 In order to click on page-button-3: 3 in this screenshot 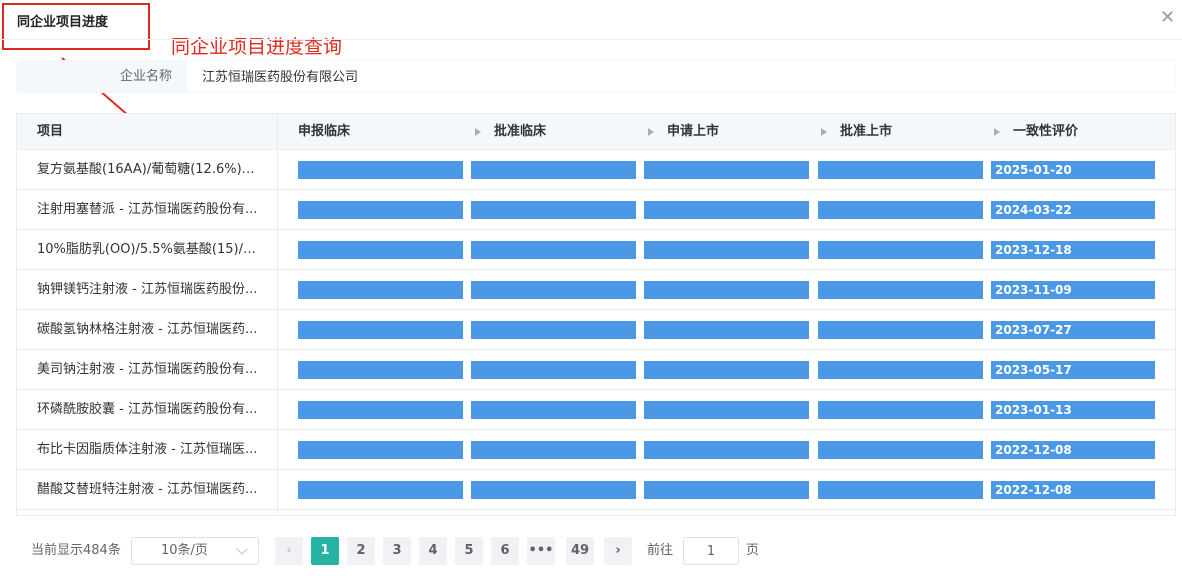, I will do `click(397, 551)`.